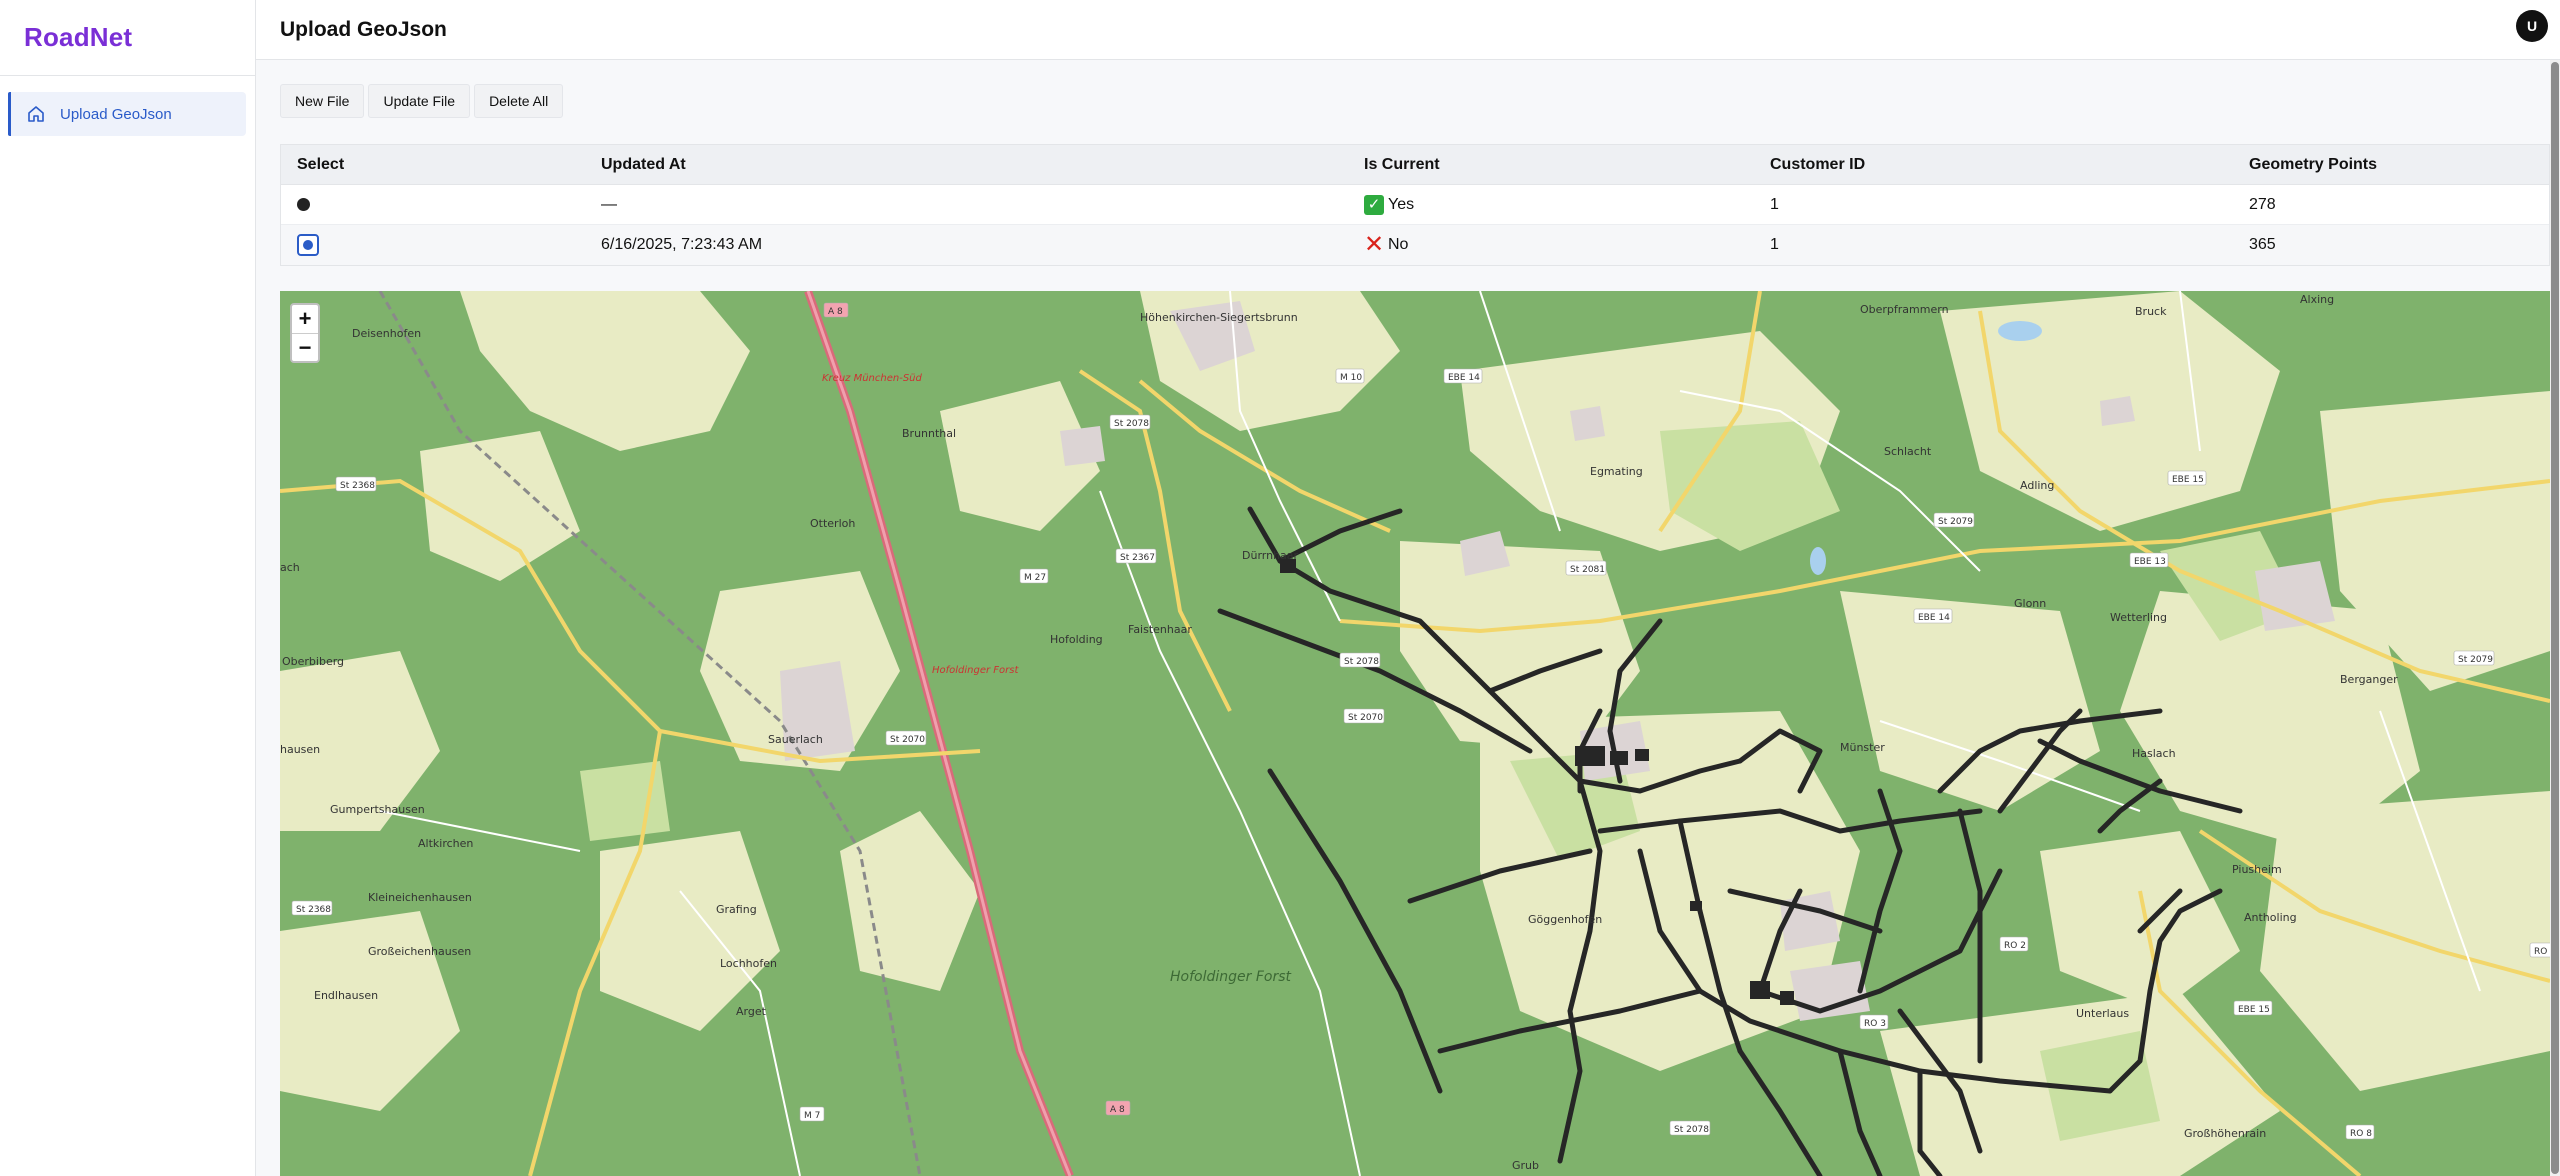  I want to click on column-header-geometry-points: Geometry Points, so click(2313, 165).